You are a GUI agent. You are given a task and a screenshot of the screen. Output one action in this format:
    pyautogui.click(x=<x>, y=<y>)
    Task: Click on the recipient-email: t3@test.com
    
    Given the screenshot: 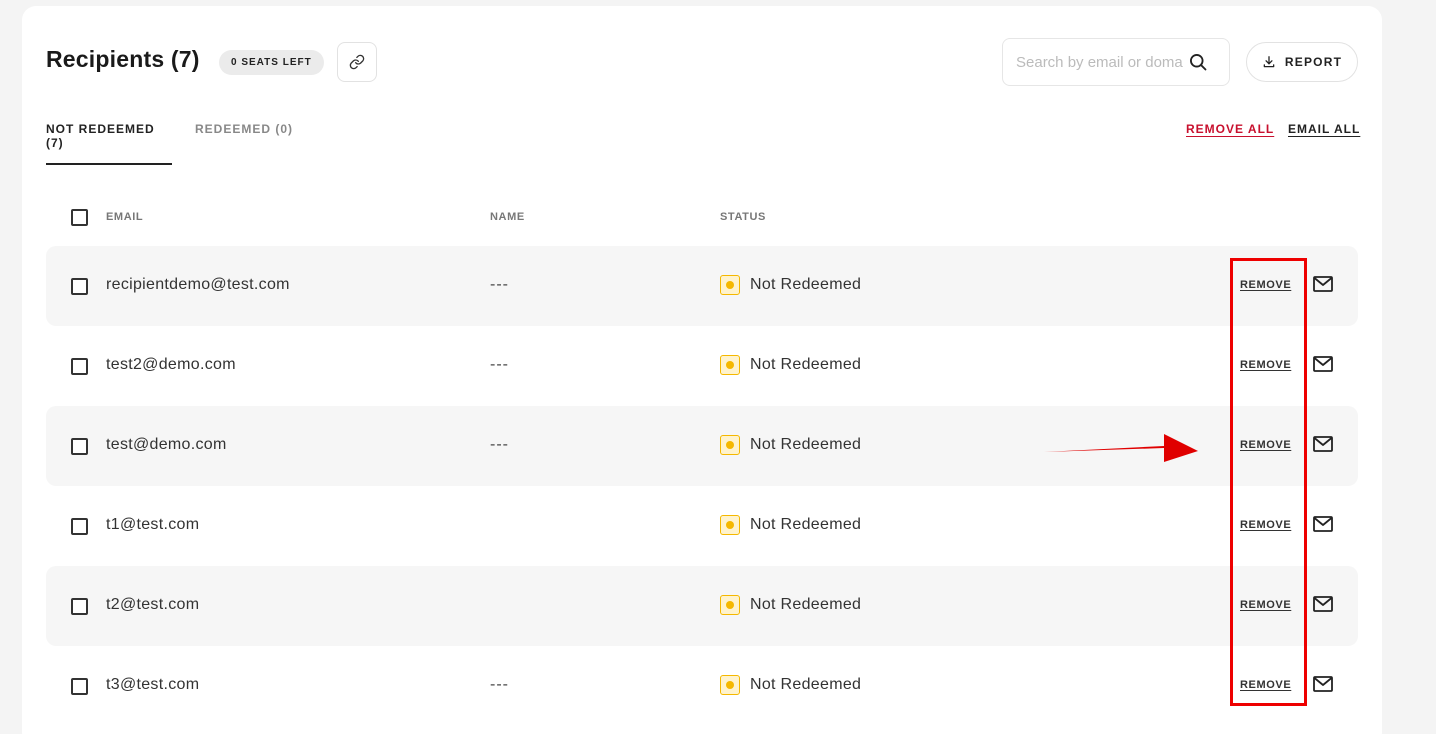 What is the action you would take?
    pyautogui.click(x=153, y=684)
    